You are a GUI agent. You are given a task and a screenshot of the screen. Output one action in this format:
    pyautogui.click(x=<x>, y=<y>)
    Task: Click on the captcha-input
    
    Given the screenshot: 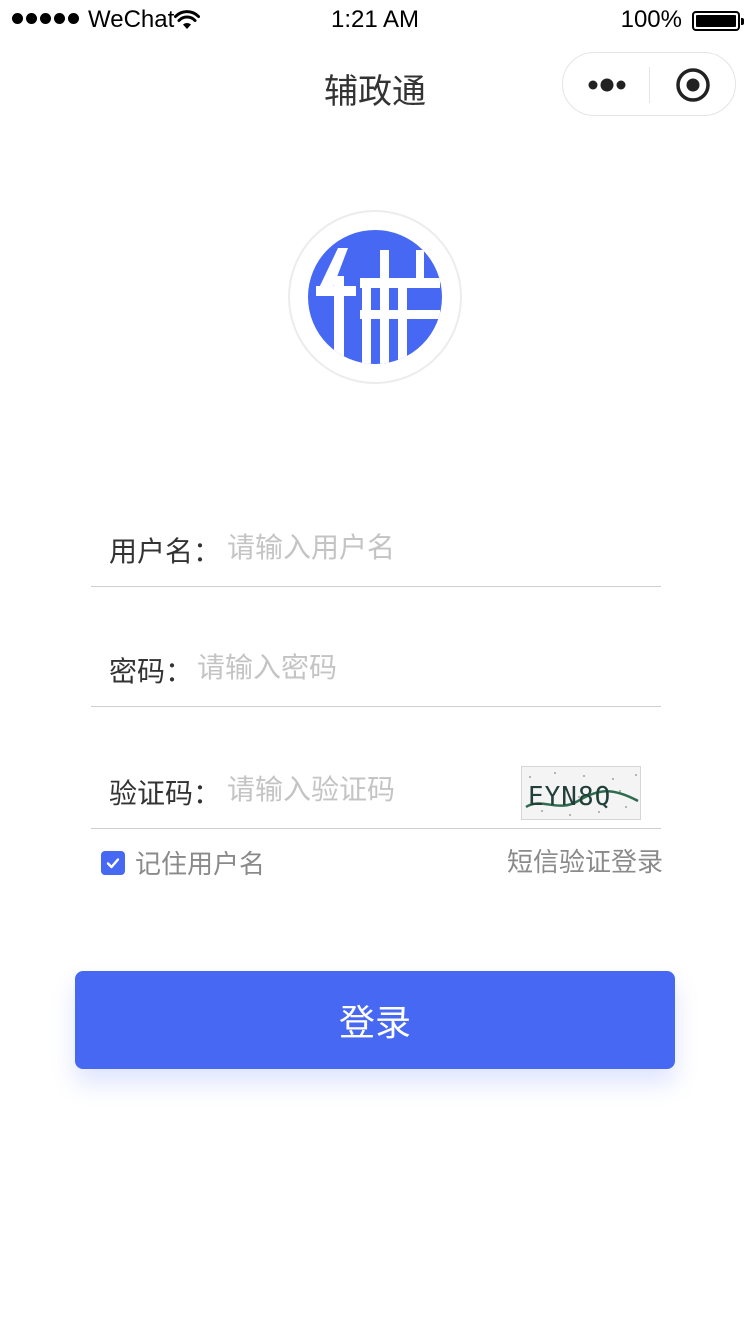 What is the action you would take?
    pyautogui.click(x=367, y=789)
    